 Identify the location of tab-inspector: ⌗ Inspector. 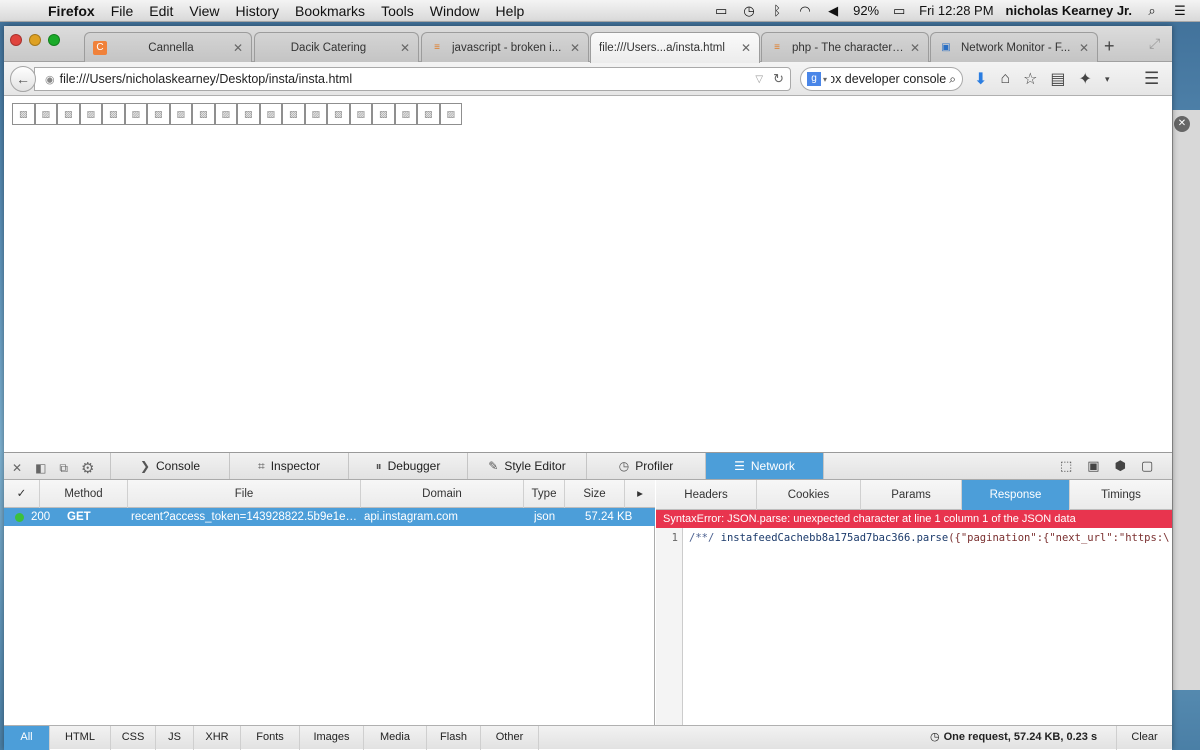
(288, 466).